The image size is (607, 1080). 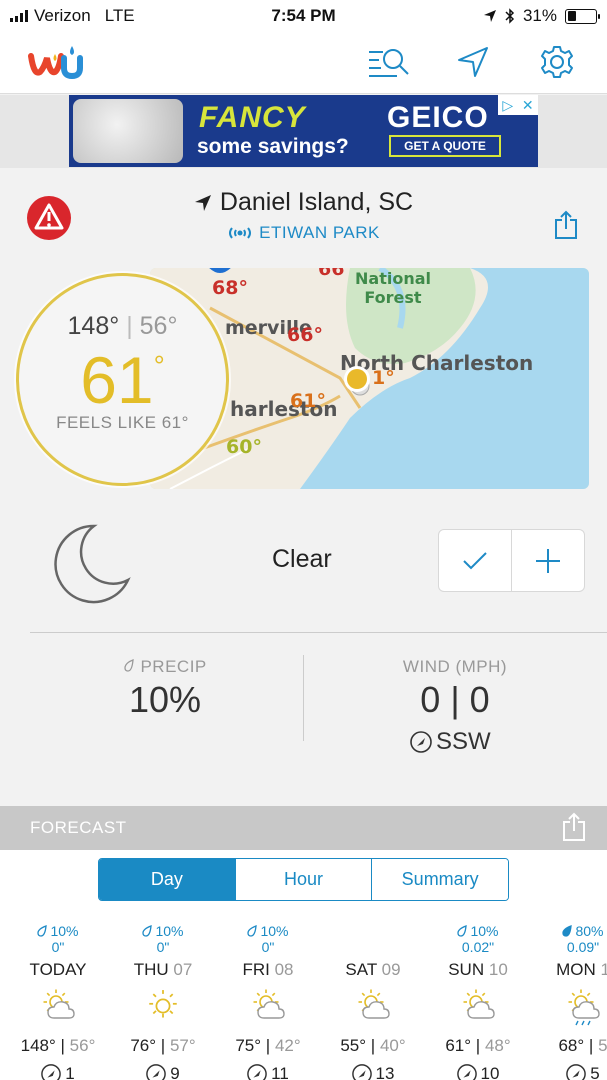 I want to click on day-label: FRI, so click(x=256, y=969).